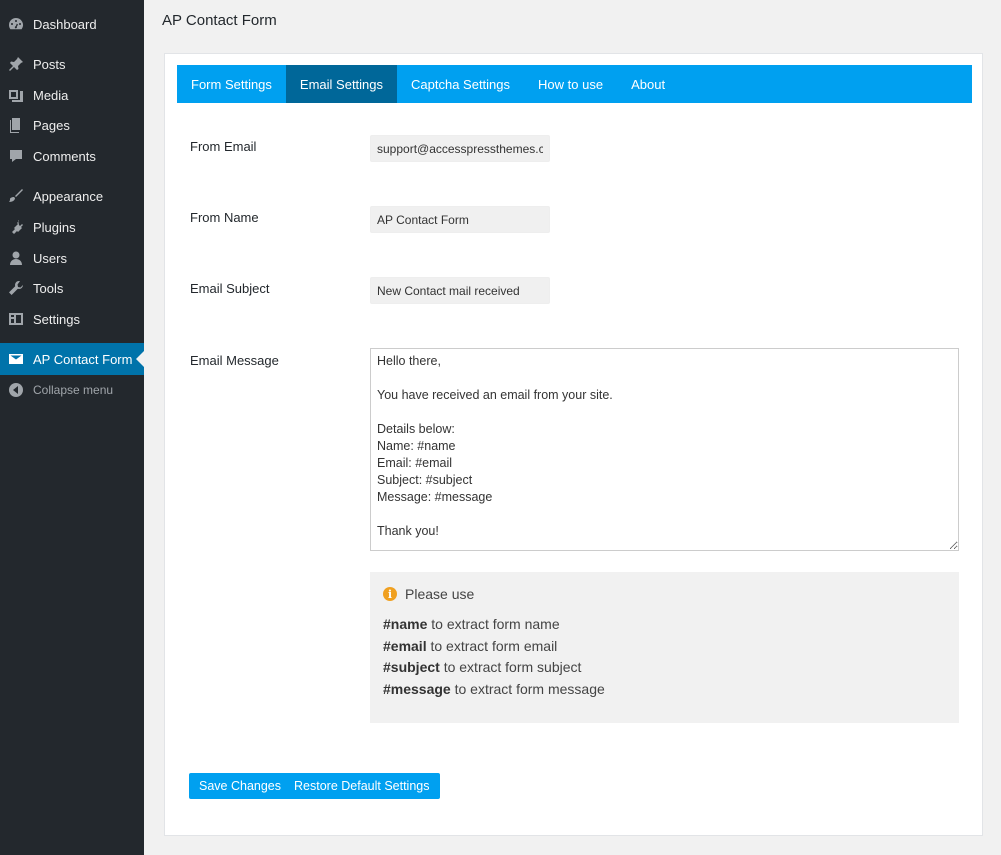  What do you see at coordinates (16, 196) in the screenshot?
I see `brush-icon` at bounding box center [16, 196].